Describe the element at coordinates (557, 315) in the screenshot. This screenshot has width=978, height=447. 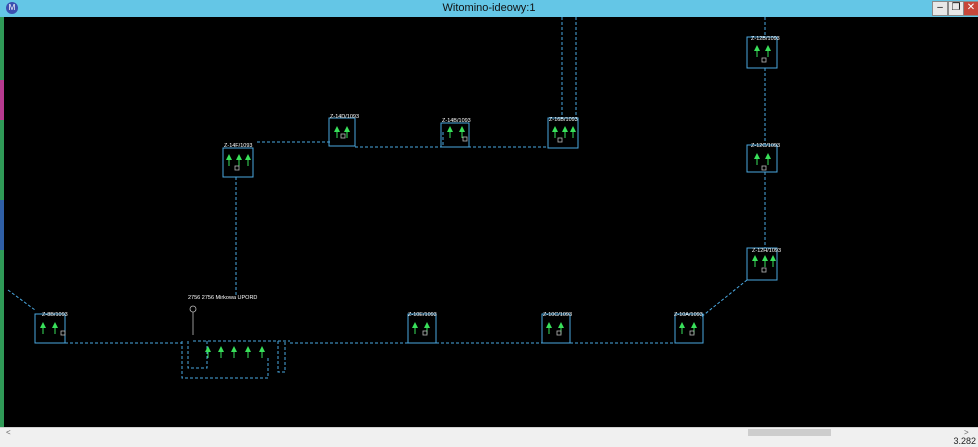
I see `station-label: Z-10C/1093` at that location.